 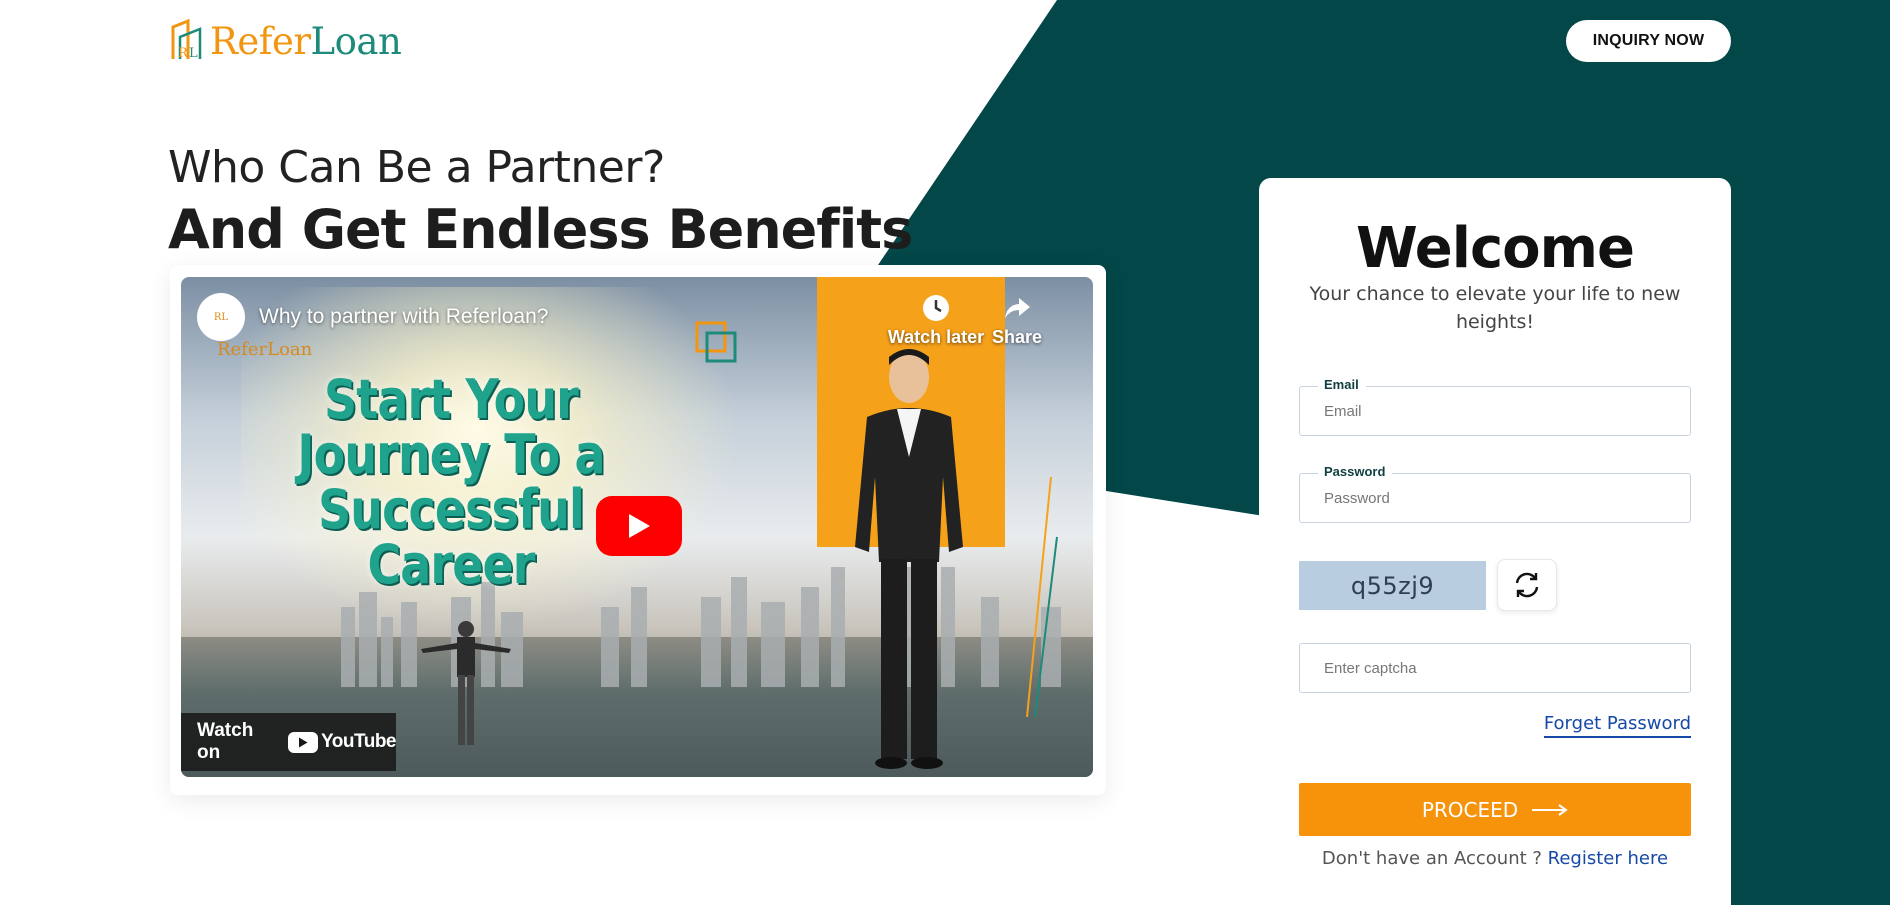 I want to click on captcha-image: q55zj9, so click(x=1392, y=585).